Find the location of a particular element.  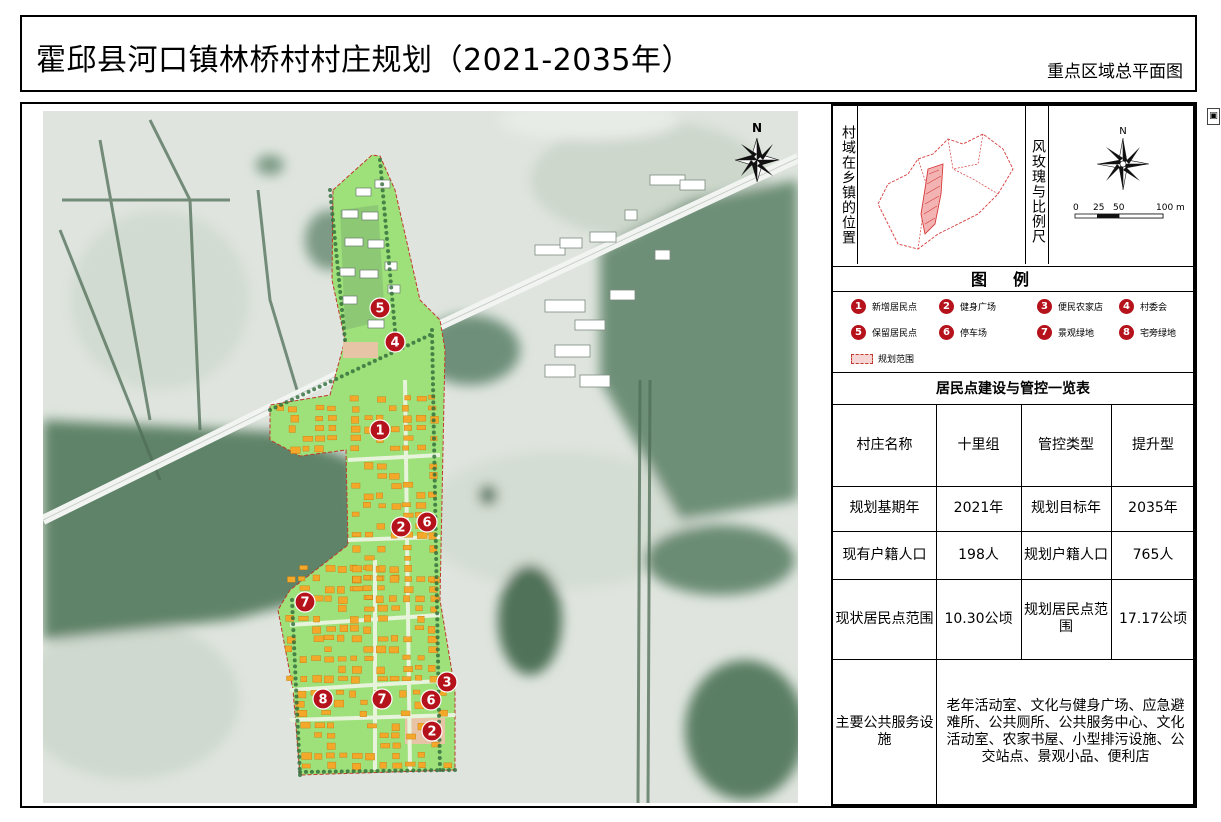

marker-badge: 2 is located at coordinates (946, 306).